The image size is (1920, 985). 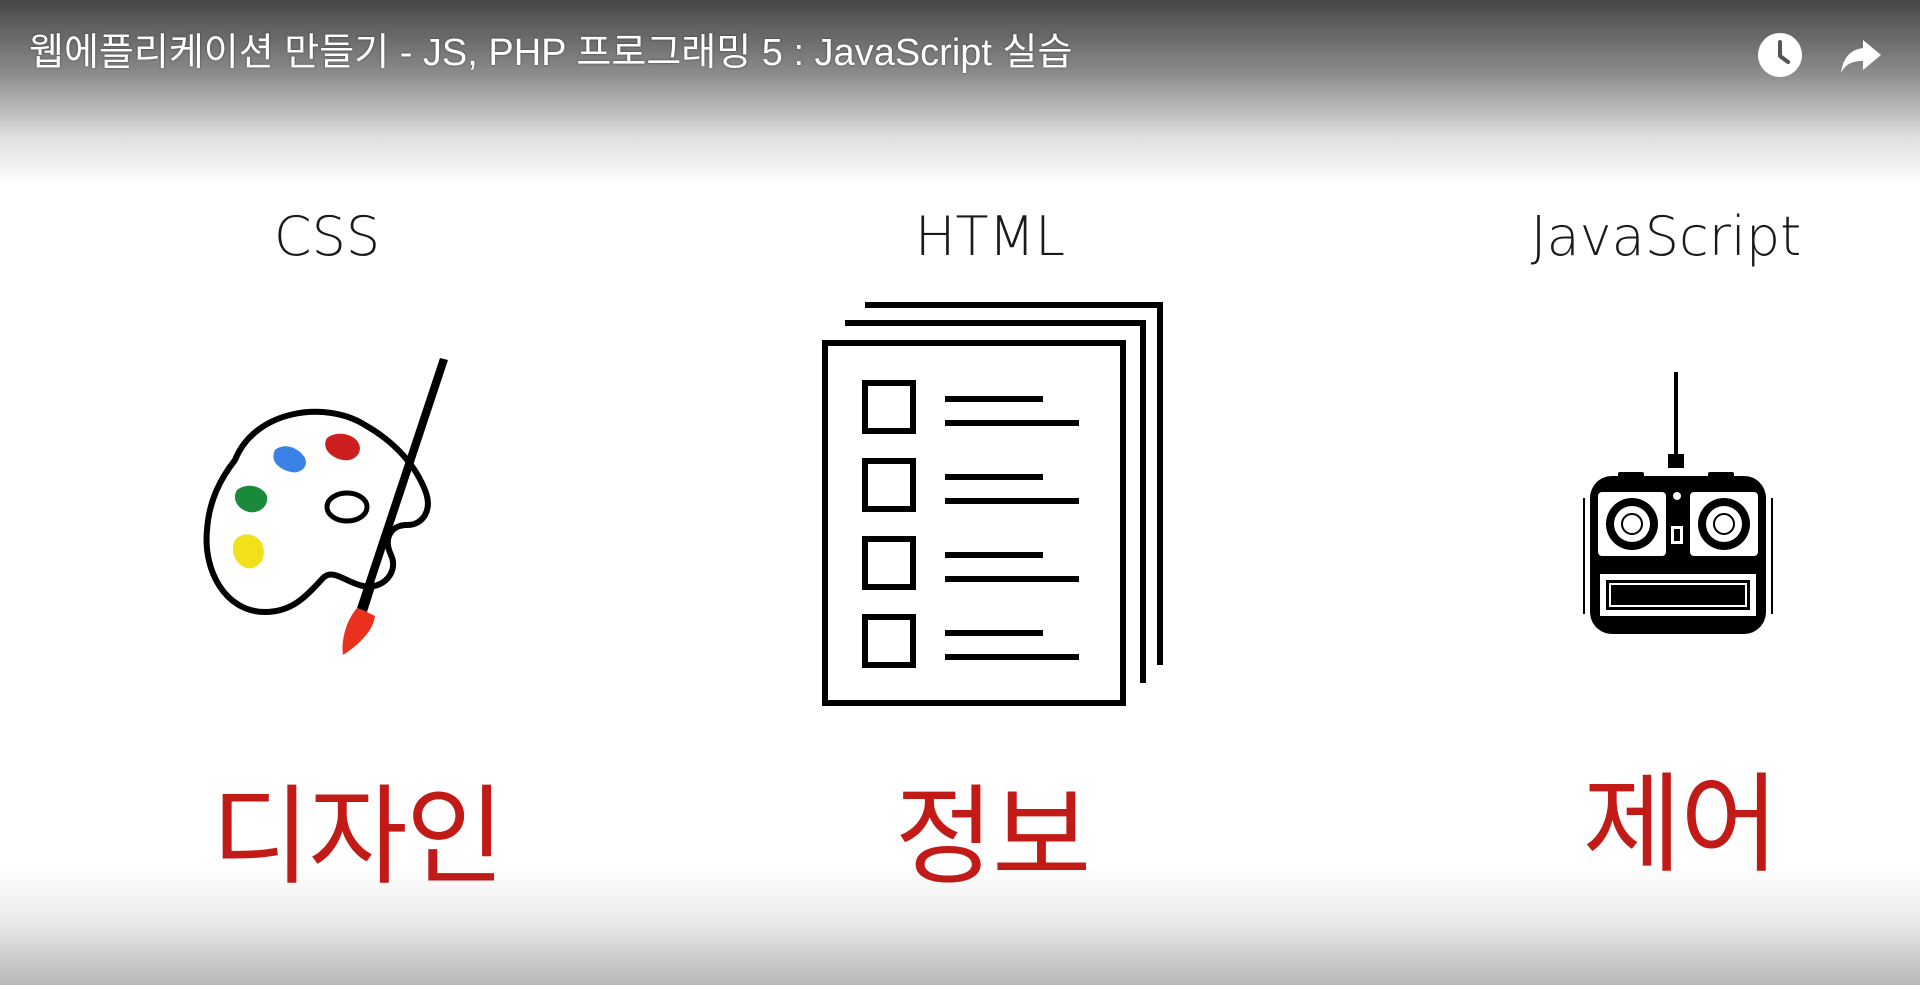 I want to click on bottom-overlay-gradient, so click(x=960, y=925).